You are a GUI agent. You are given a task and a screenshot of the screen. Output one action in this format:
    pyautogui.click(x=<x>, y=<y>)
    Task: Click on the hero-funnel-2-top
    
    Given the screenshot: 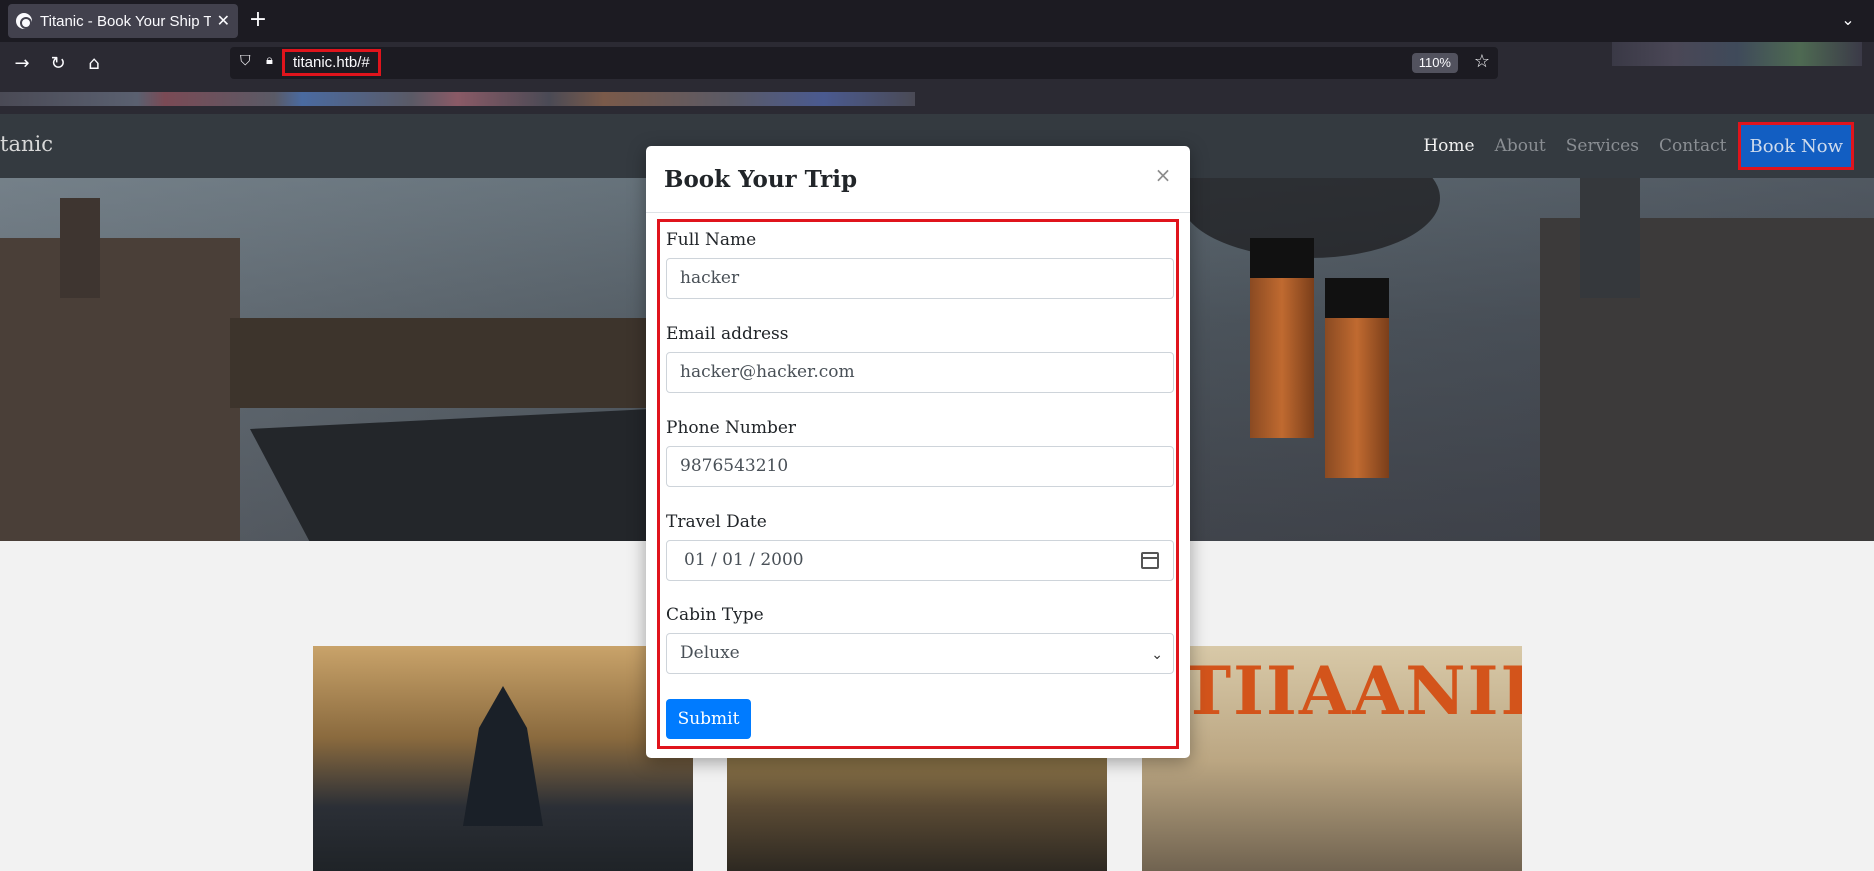 What is the action you would take?
    pyautogui.click(x=1357, y=298)
    